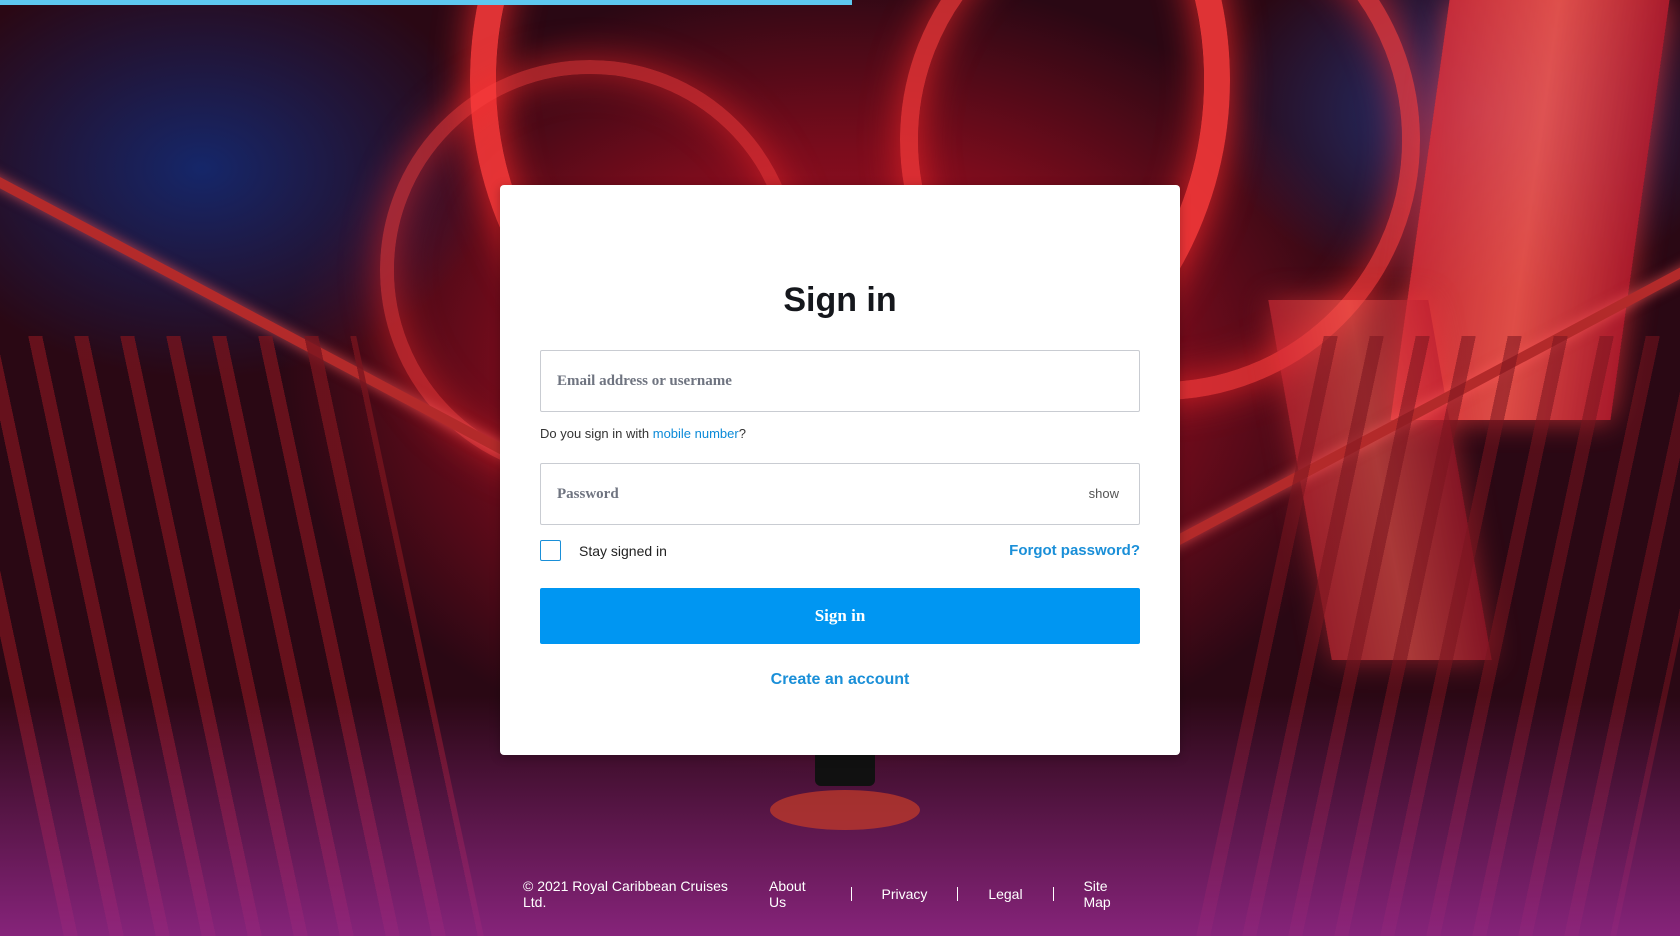  I want to click on create-account-link: Create an account, so click(840, 680).